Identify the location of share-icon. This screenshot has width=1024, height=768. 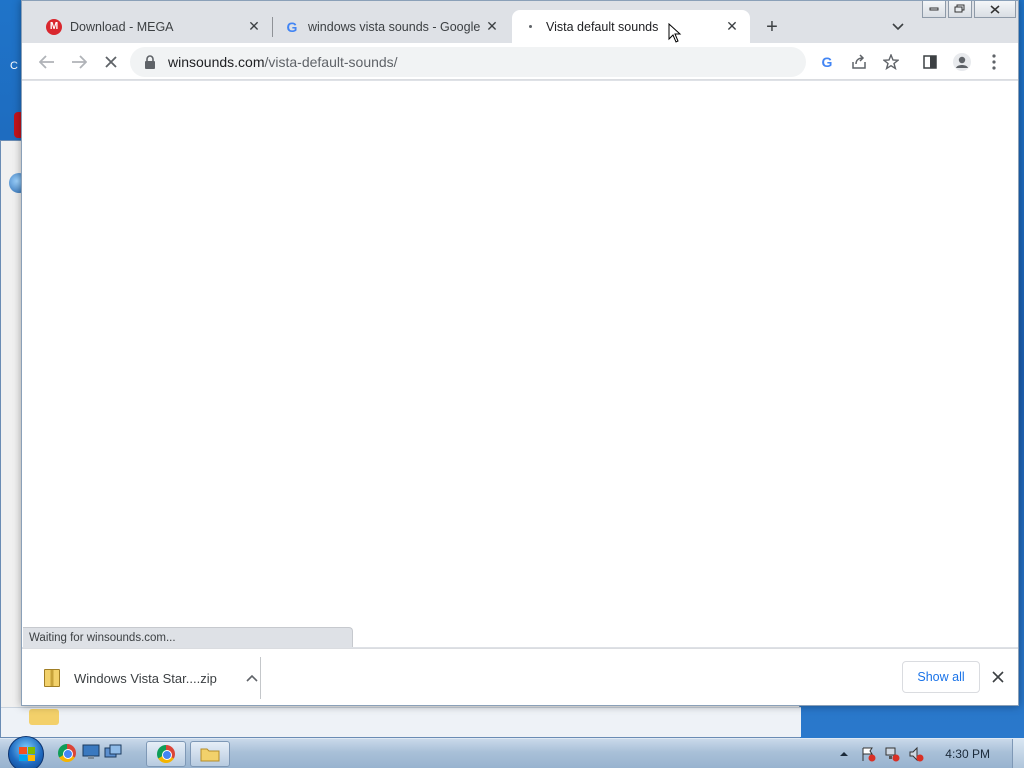
(859, 61).